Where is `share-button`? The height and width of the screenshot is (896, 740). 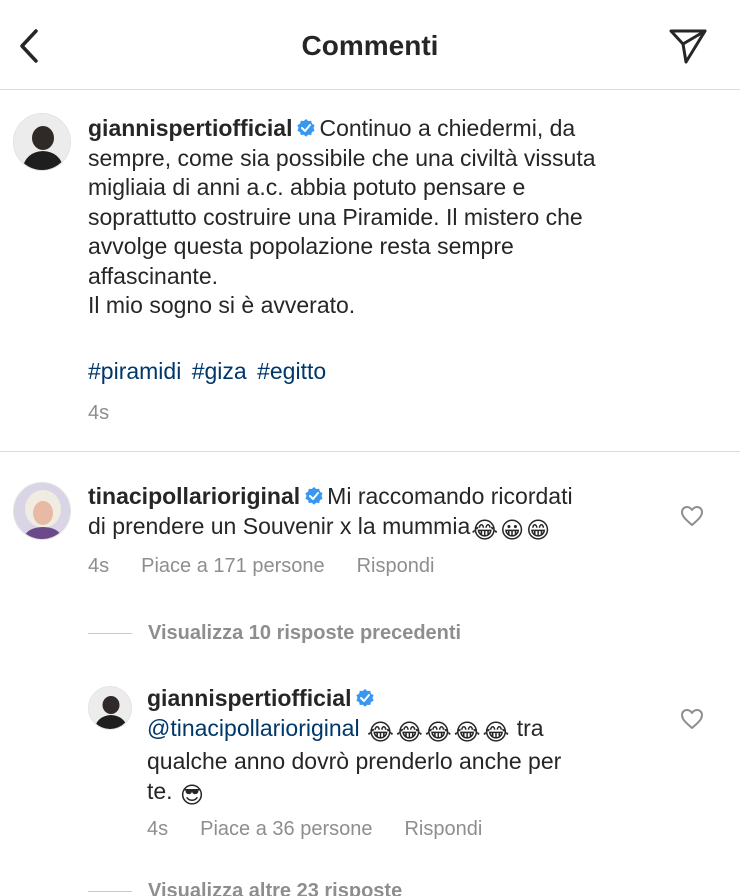
share-button is located at coordinates (688, 46).